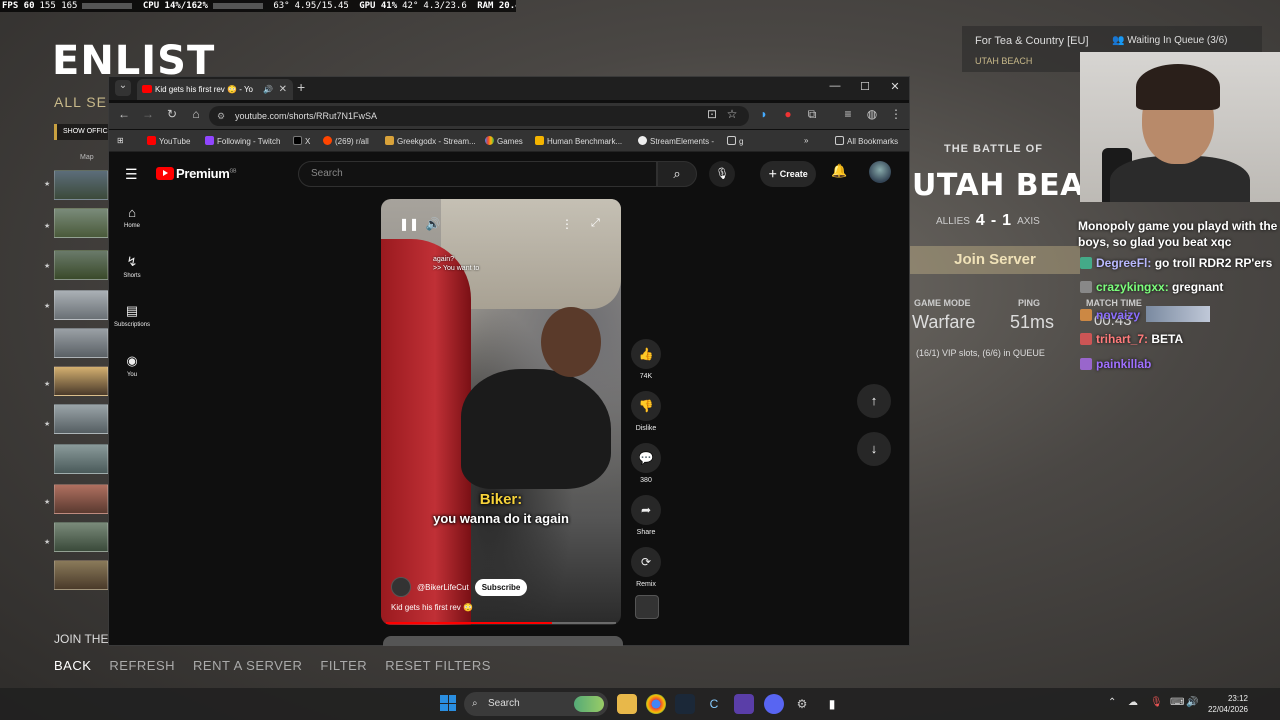  Describe the element at coordinates (872, 114) in the screenshot. I see `profile-avatar-icon: ◍` at that location.